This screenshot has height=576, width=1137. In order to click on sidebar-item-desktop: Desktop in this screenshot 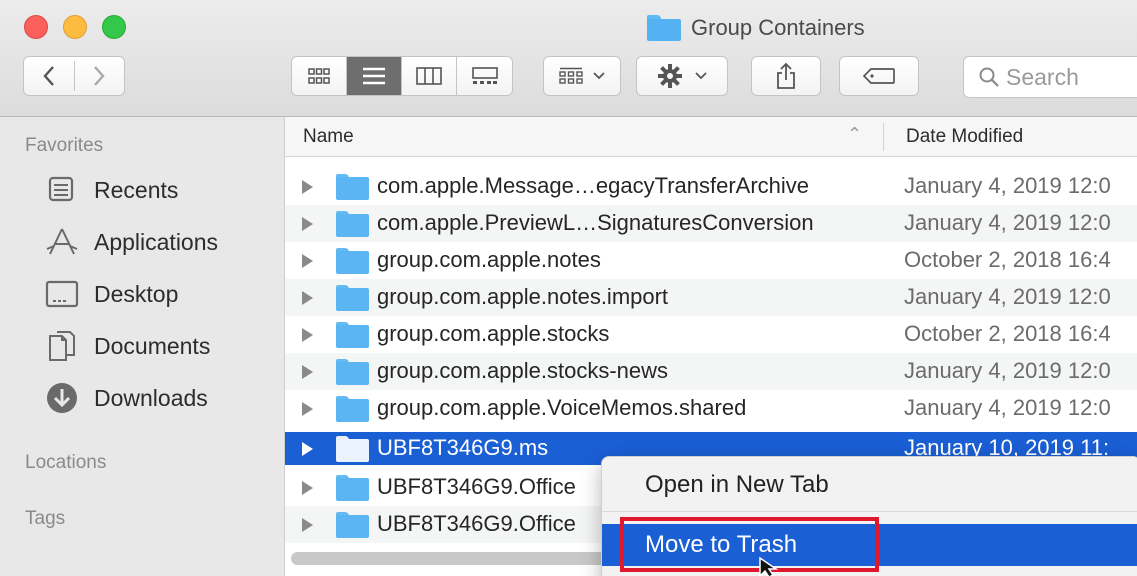, I will do `click(111, 294)`.